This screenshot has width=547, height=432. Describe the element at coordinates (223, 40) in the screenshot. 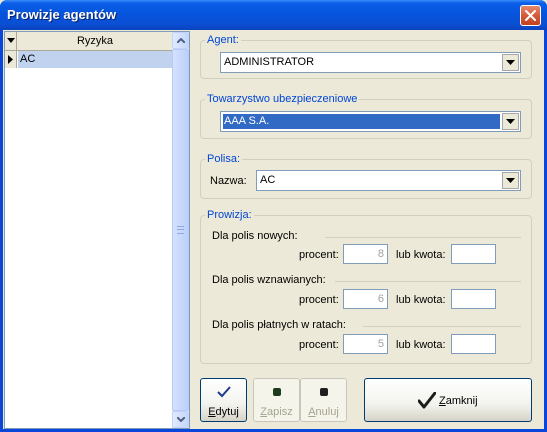

I see `agent-group-label: Agent:` at that location.